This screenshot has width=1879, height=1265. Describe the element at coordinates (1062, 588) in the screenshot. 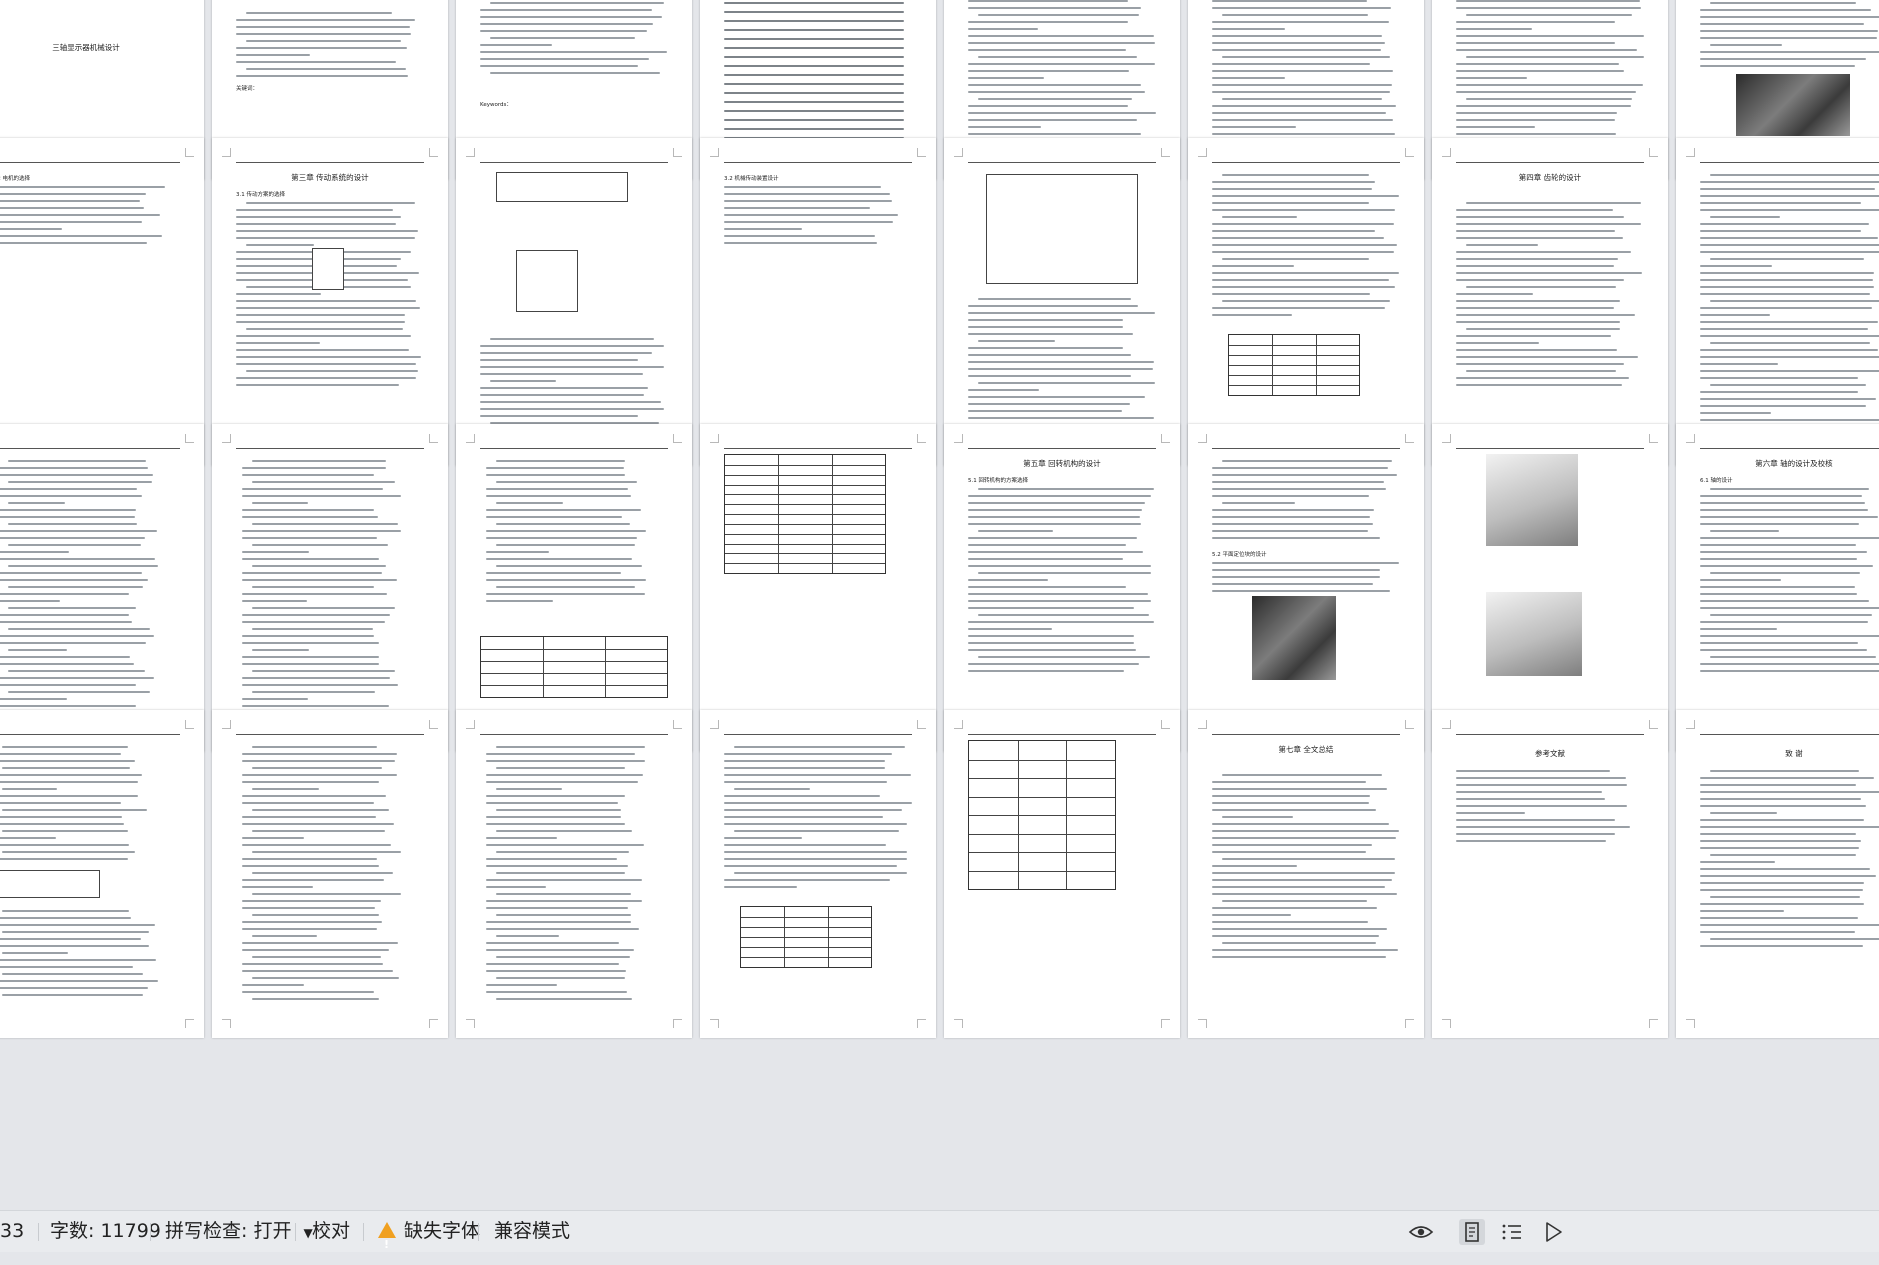

I see `document-page: 第五章 回转机构的设计 5.1 回转机构的方案选择` at that location.